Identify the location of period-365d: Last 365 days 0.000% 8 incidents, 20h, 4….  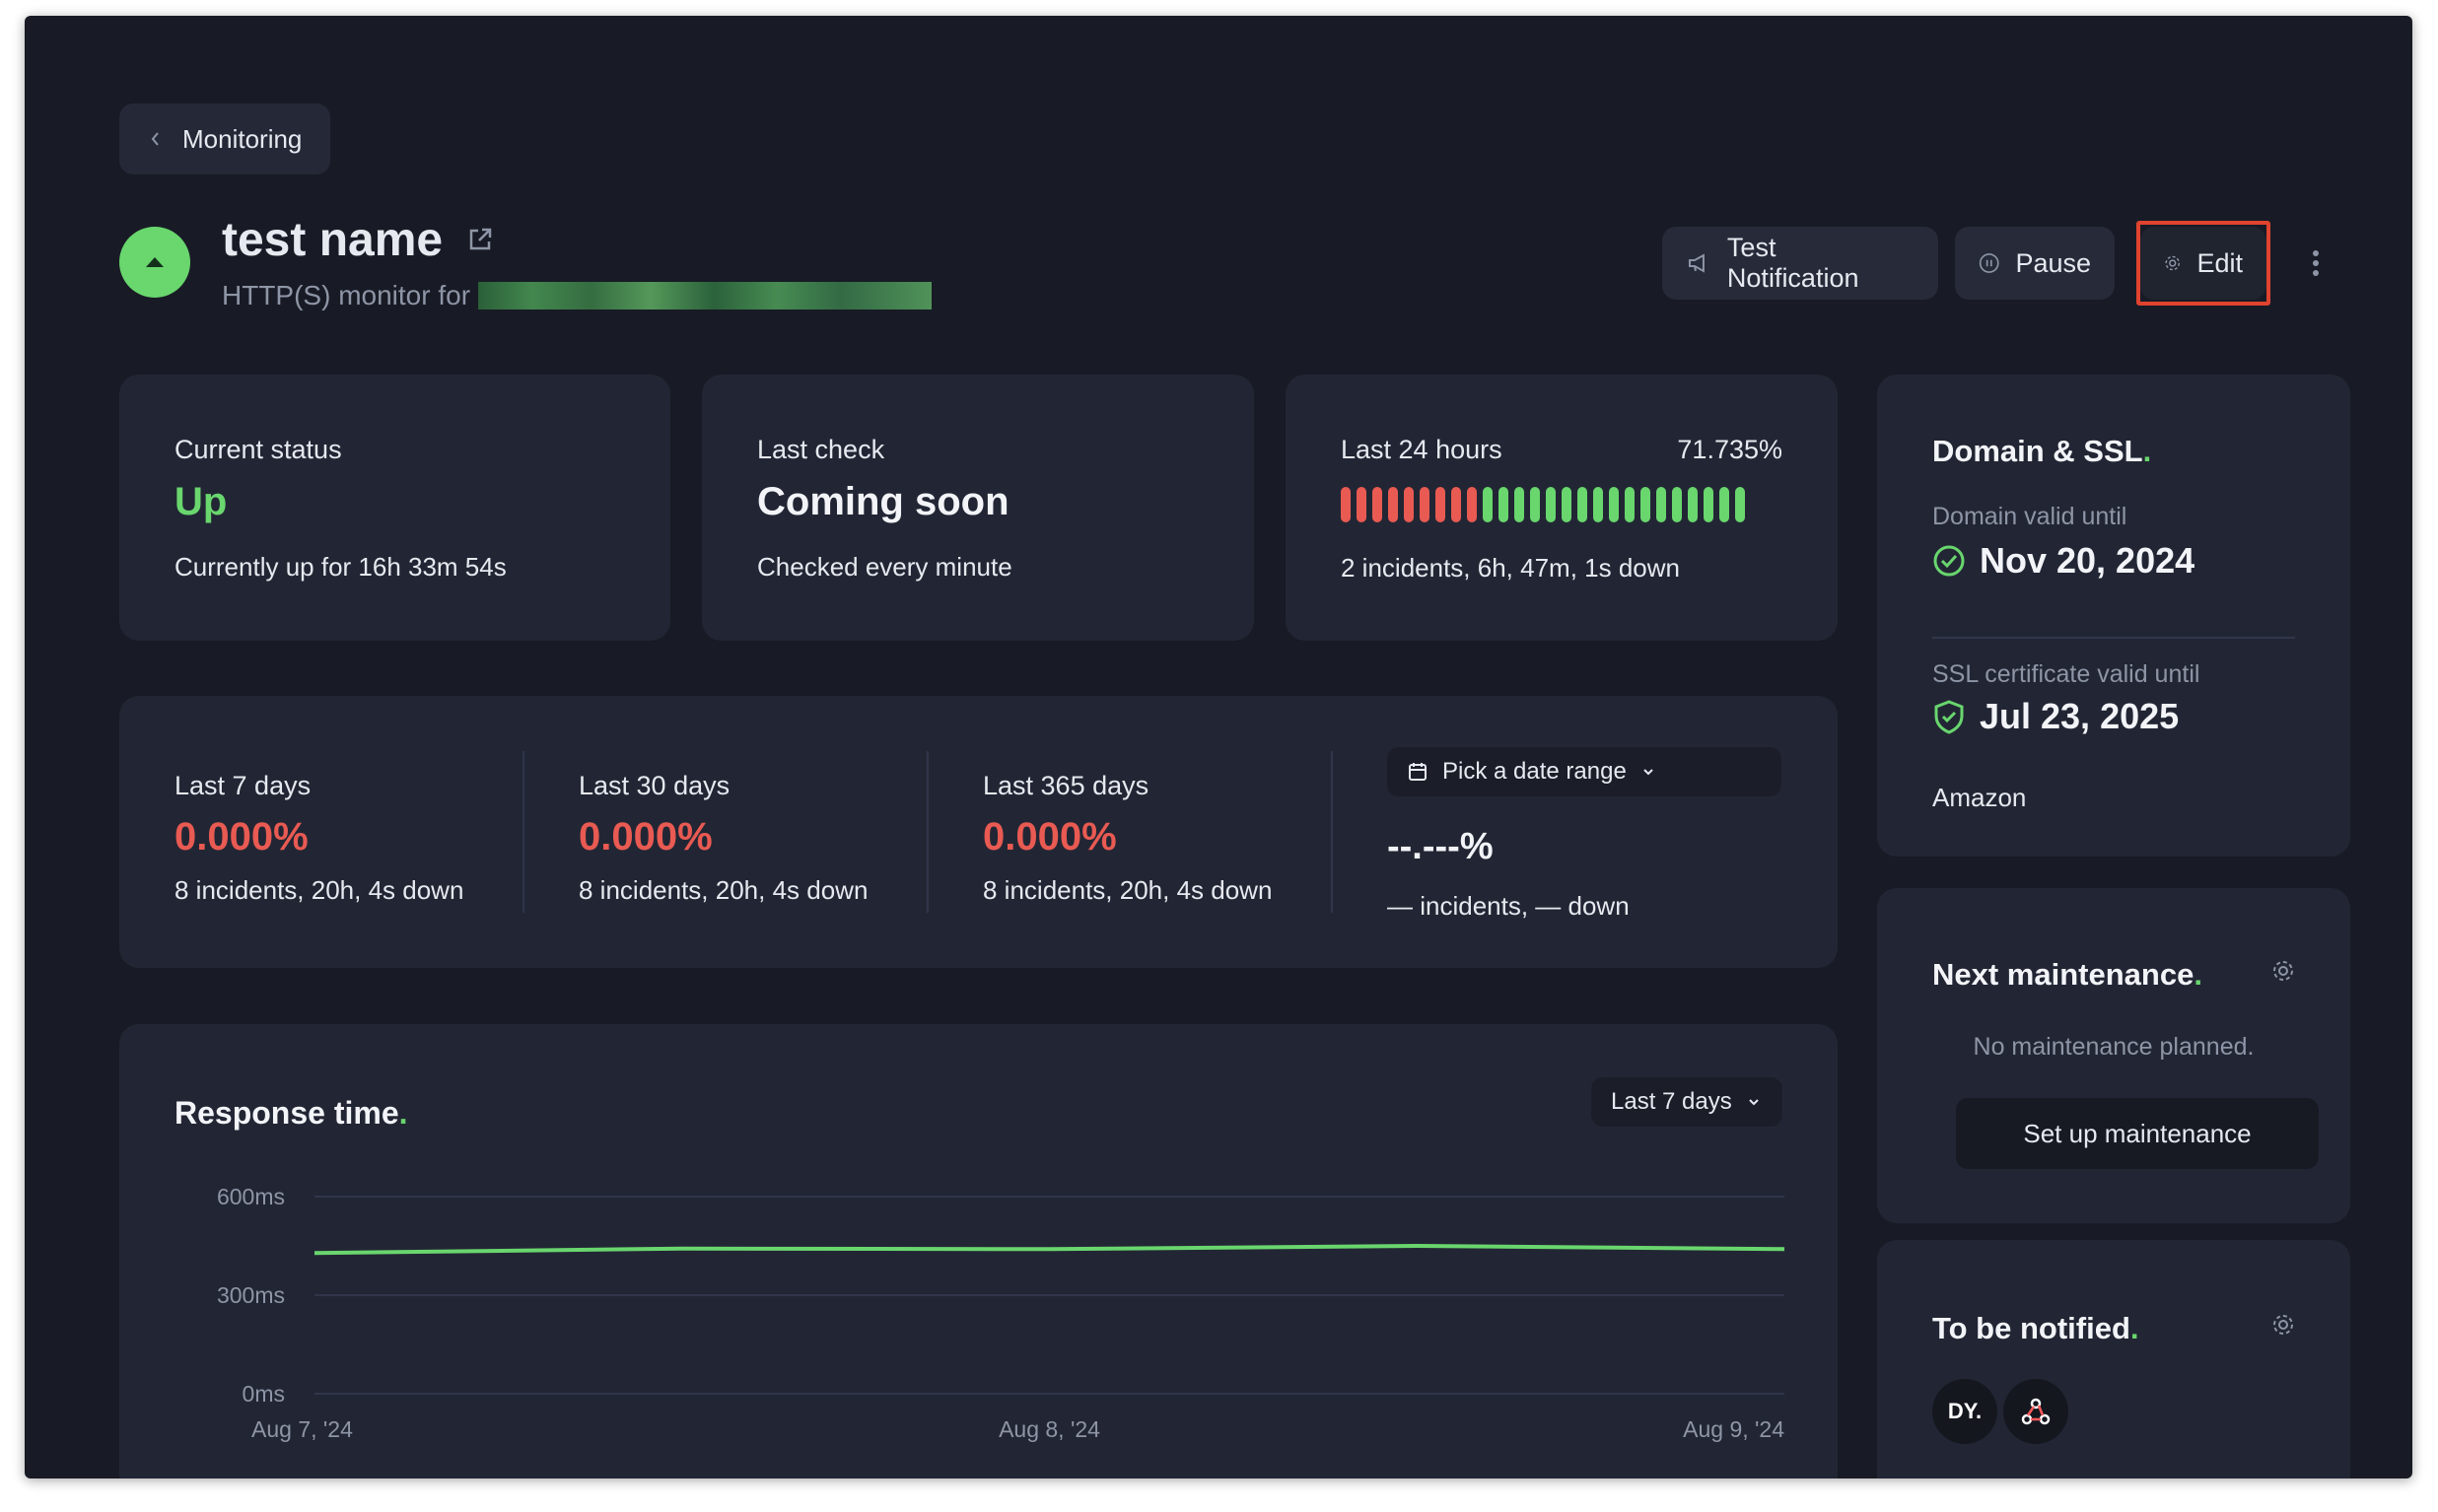
(1127, 838).